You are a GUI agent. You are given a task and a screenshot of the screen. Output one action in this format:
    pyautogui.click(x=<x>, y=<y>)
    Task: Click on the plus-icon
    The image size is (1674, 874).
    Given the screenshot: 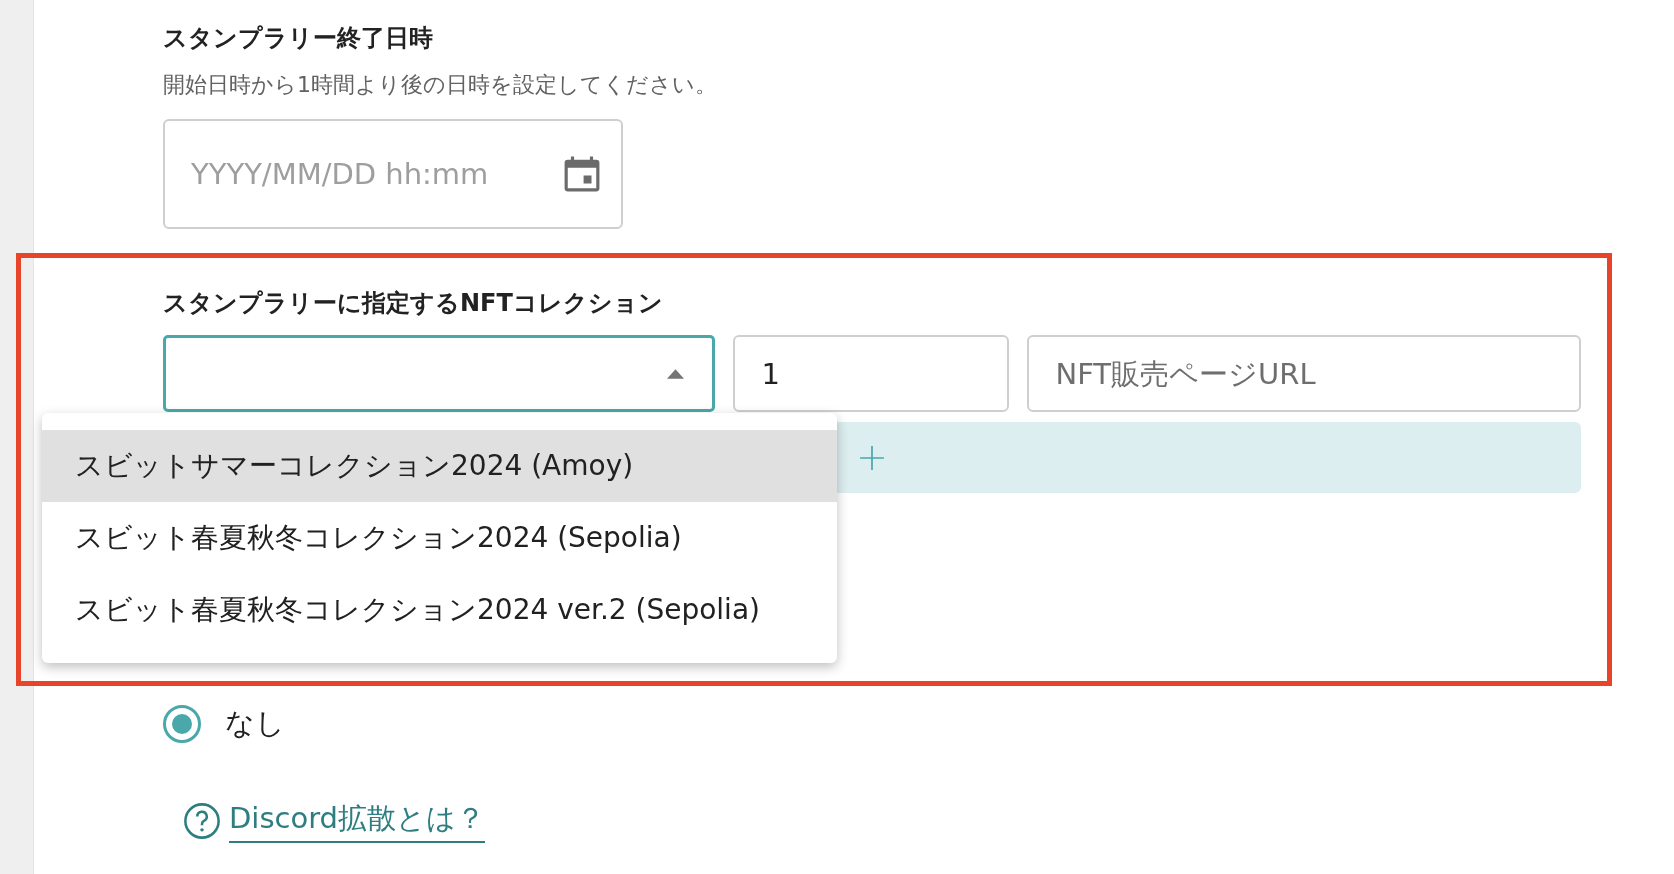 What is the action you would take?
    pyautogui.click(x=872, y=457)
    